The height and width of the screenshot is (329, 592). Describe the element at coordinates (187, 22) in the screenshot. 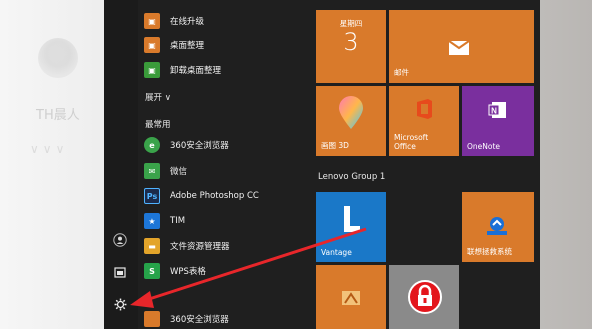

I see `app-label: 在线升级` at that location.